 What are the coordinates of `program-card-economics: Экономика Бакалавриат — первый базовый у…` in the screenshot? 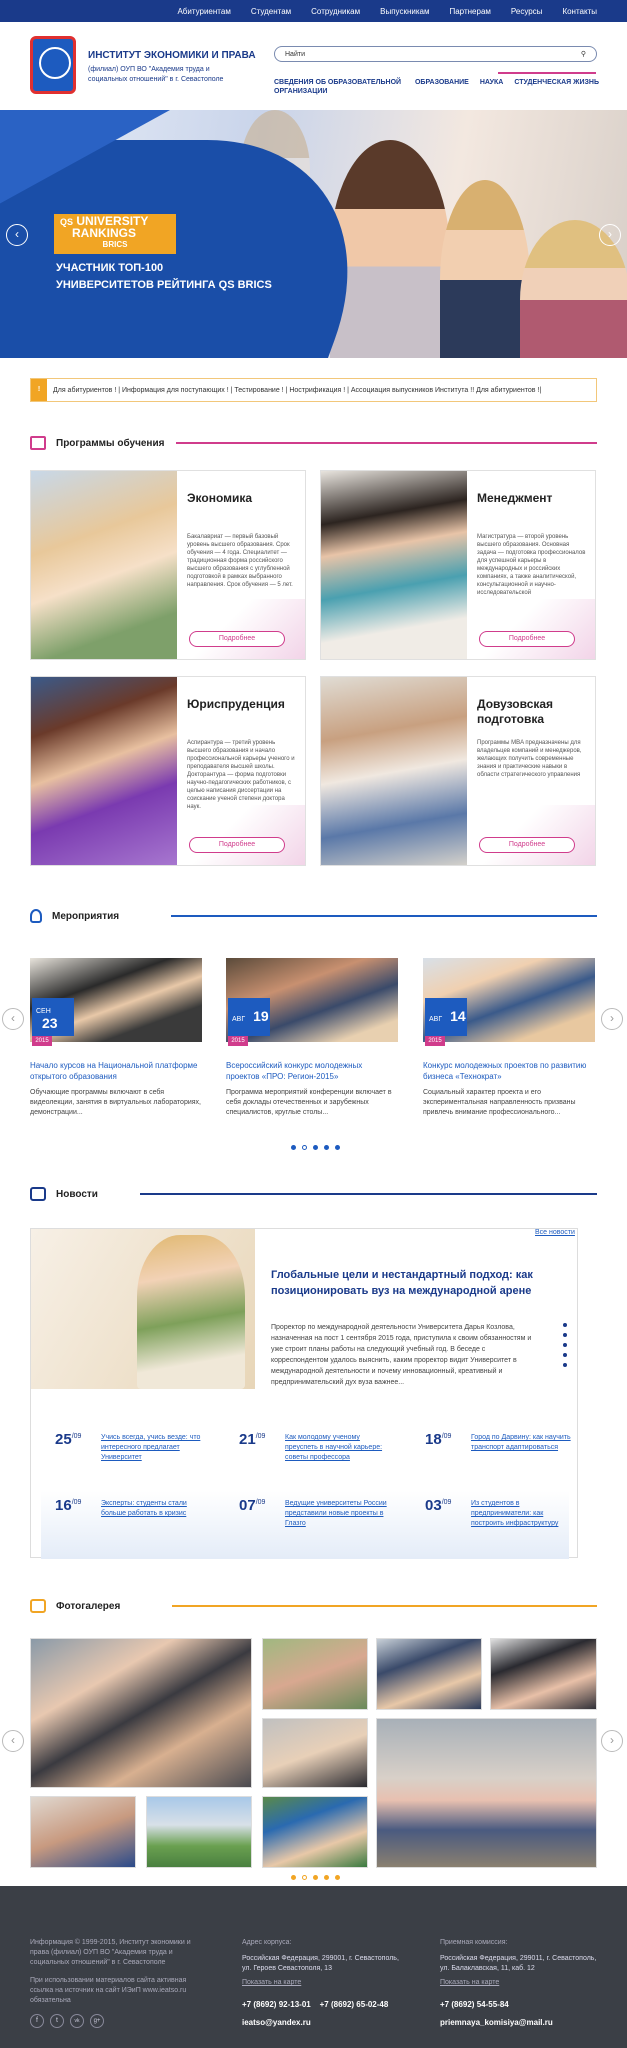 It's located at (168, 565).